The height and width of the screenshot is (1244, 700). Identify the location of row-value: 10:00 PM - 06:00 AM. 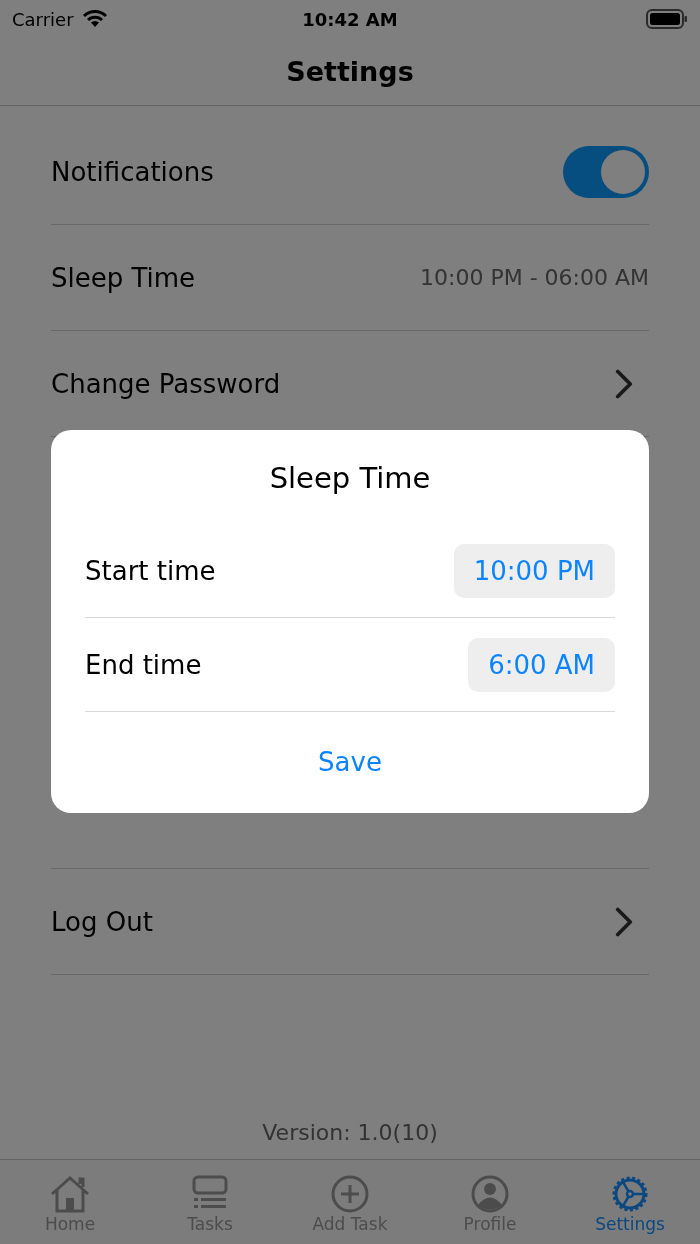
(534, 277).